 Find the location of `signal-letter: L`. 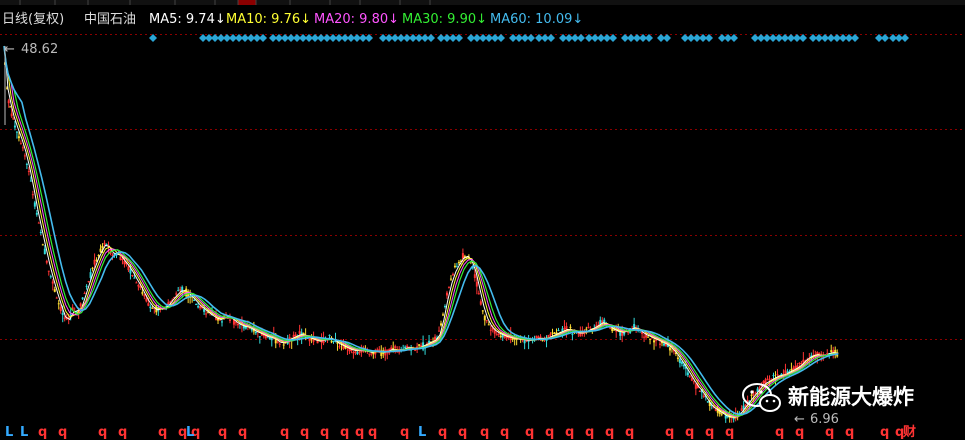

signal-letter: L is located at coordinates (24, 432).